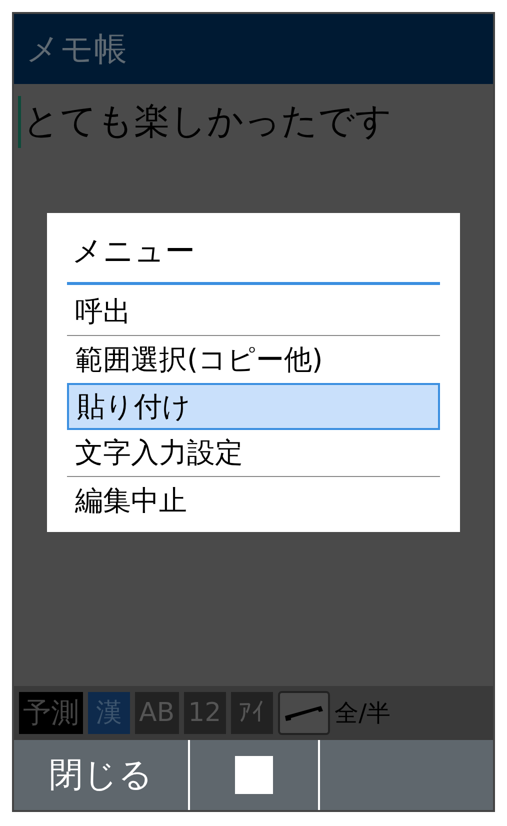  Describe the element at coordinates (362, 713) in the screenshot. I see `width-toggle-label: 全/半` at that location.